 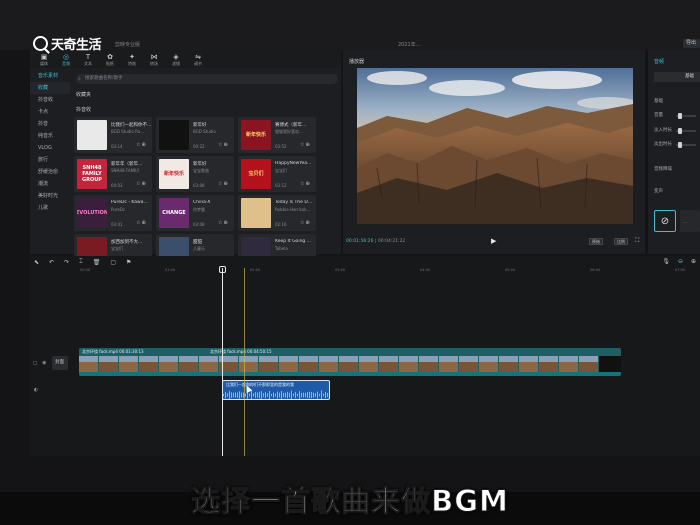 I want to click on redo-icon: ↷, so click(x=66, y=262).